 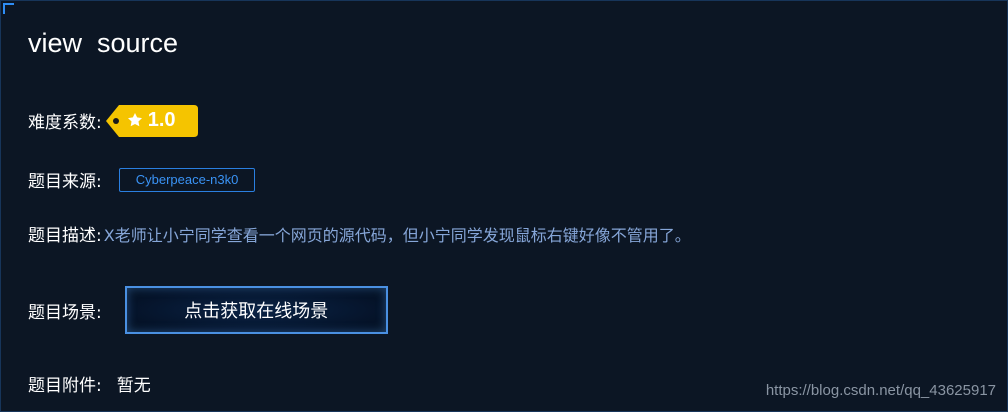 What do you see at coordinates (65, 312) in the screenshot?
I see `scene-label: 题目场景:` at bounding box center [65, 312].